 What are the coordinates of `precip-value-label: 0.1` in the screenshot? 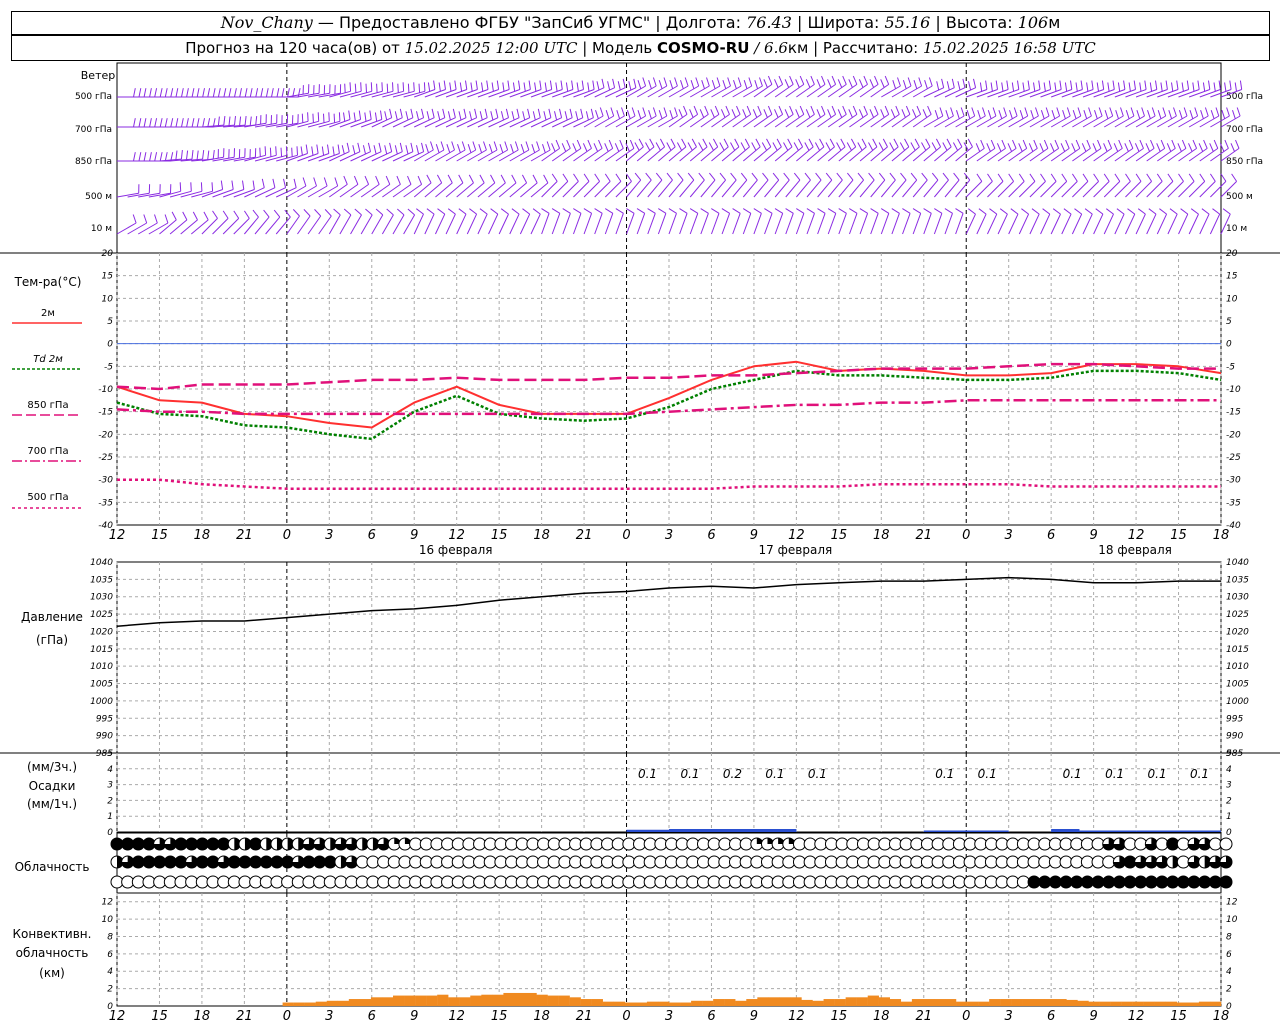 It's located at (689, 774).